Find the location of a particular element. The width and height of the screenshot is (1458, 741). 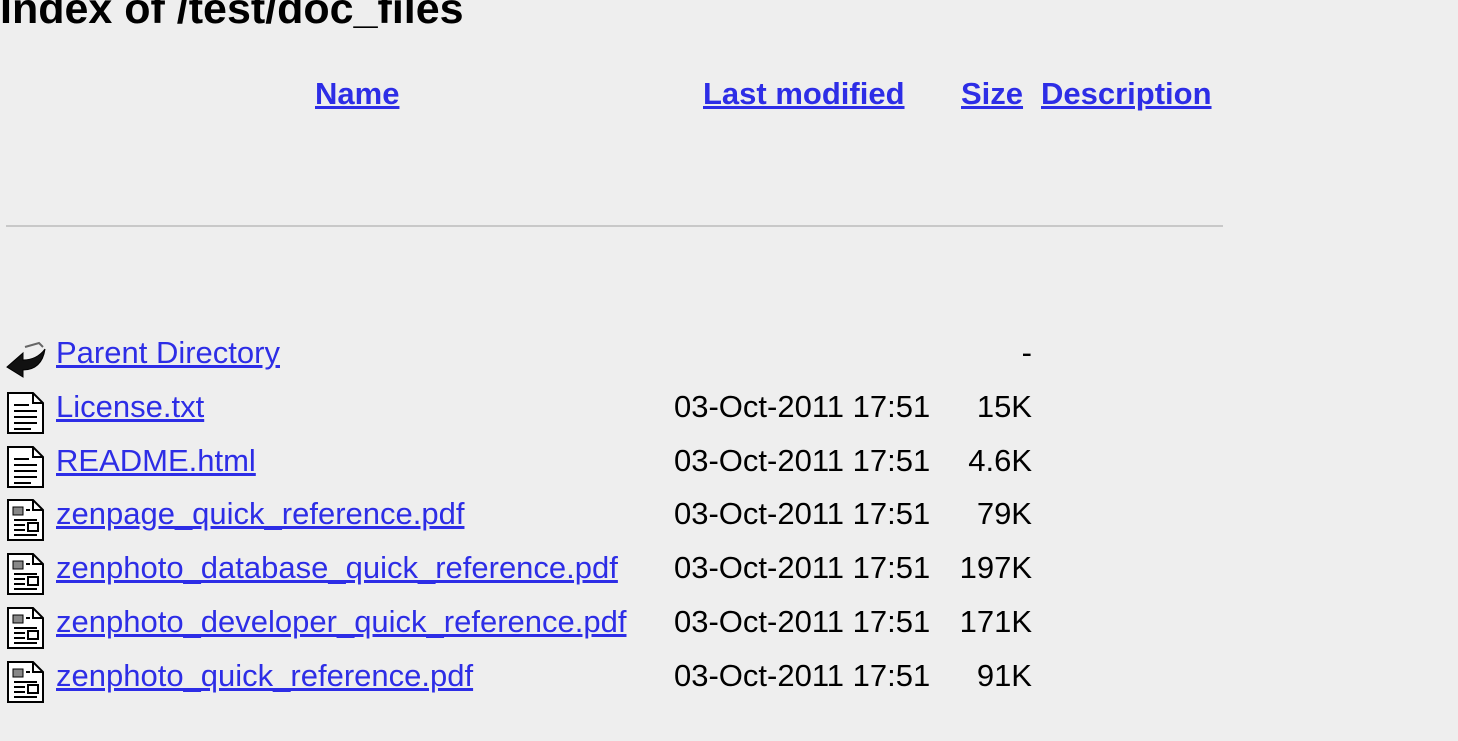

file-link: zenphoto_quick_reference.pdf is located at coordinates (264, 676).